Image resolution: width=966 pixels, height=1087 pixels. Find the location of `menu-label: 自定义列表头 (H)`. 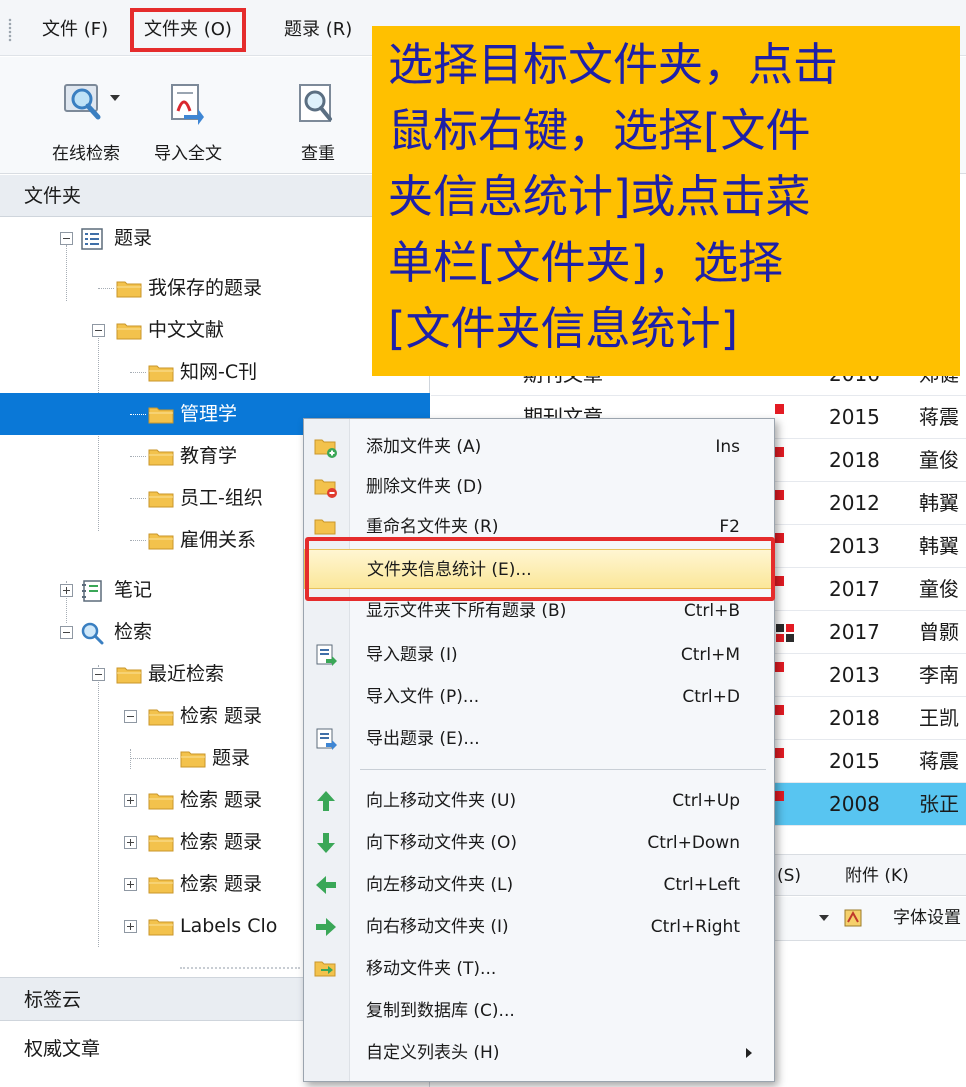

menu-label: 自定义列表头 (H) is located at coordinates (433, 1053).